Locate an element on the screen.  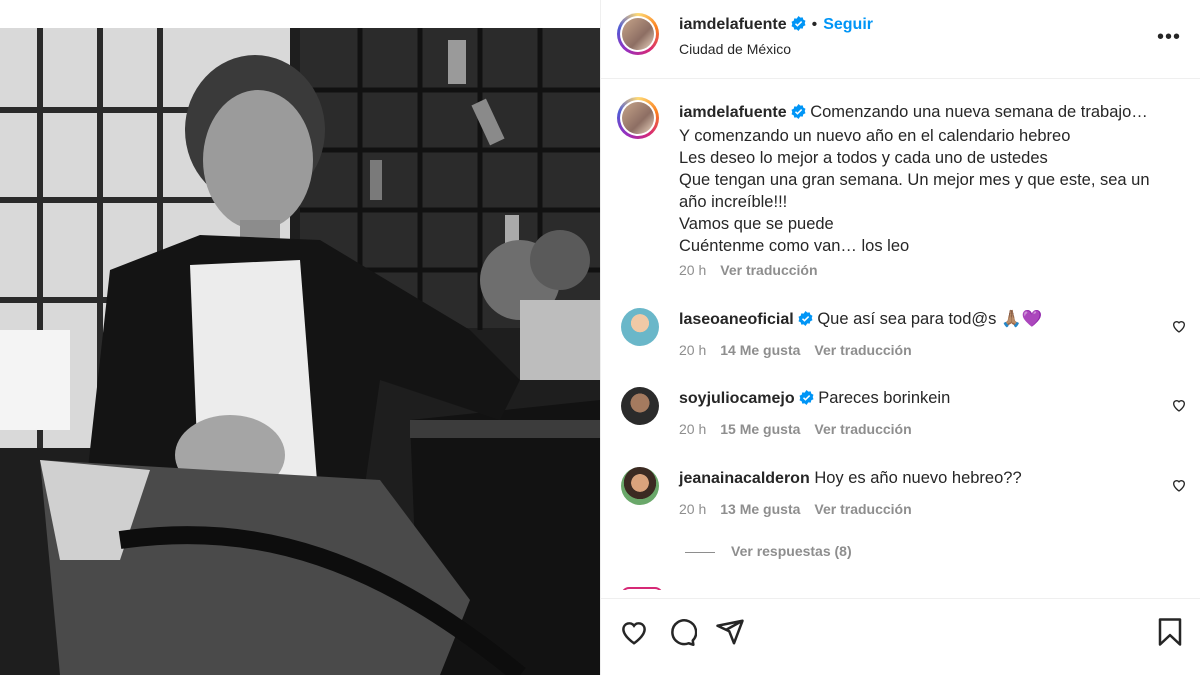
header-line: iamdelafuente • Seguir is located at coordinates (776, 26).